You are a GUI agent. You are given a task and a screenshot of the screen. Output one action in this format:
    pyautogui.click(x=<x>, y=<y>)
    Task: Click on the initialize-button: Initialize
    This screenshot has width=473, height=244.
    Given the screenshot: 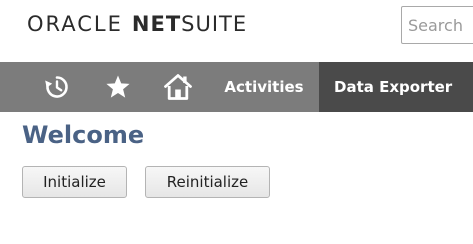 What is the action you would take?
    pyautogui.click(x=74, y=182)
    